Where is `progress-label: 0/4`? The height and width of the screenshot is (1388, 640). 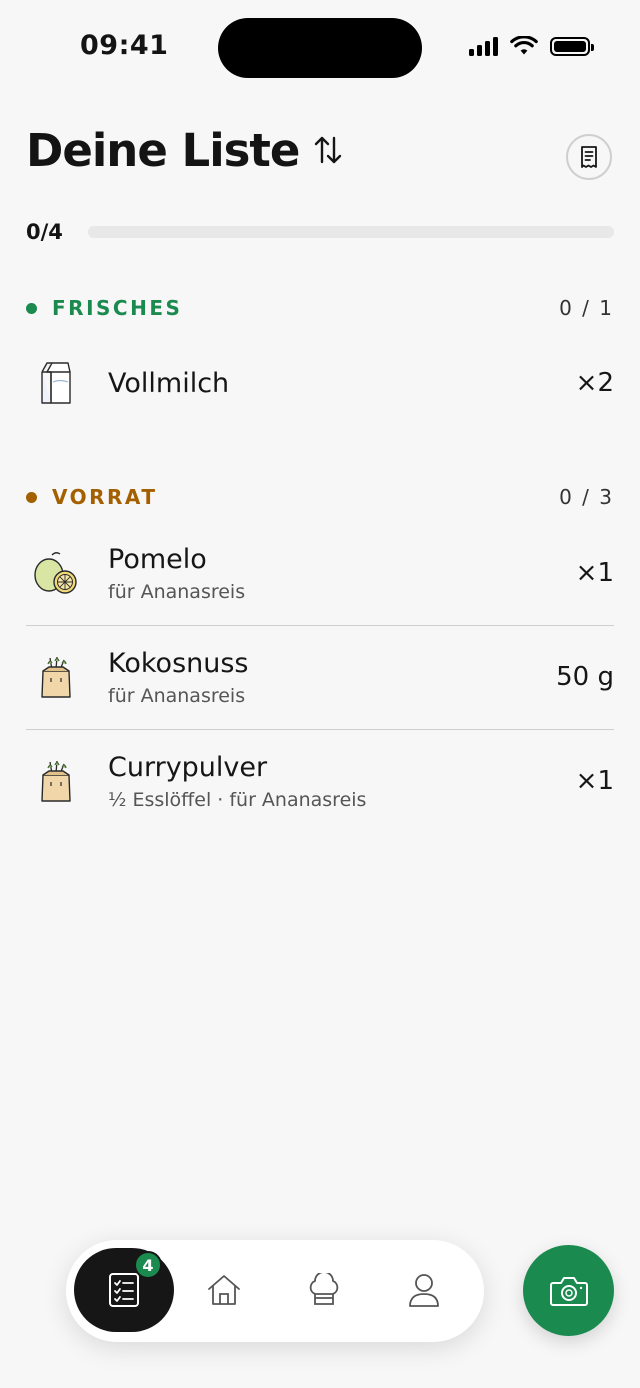
progress-label: 0/4 is located at coordinates (44, 232).